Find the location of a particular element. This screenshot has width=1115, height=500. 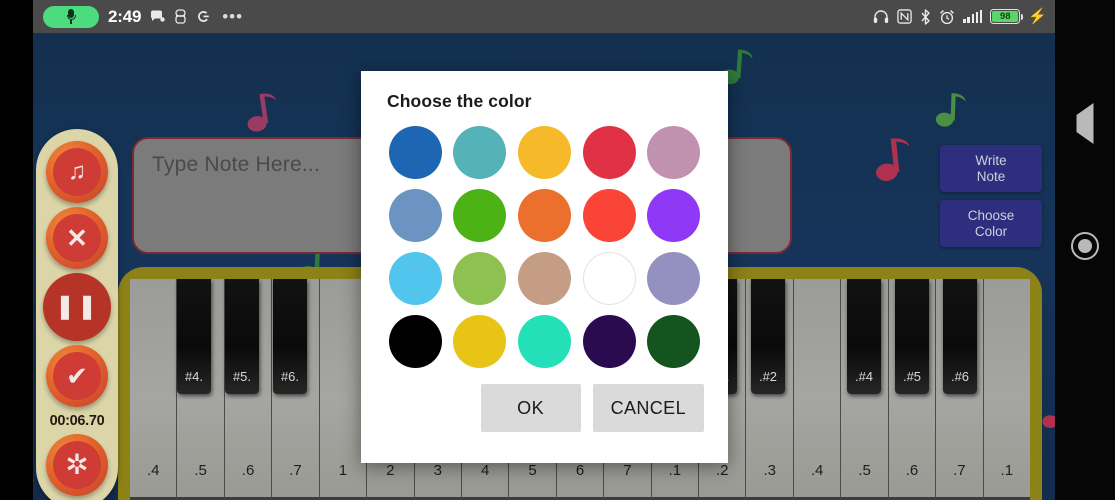

status-bar: 2:49 ••• 98 ⚡ is located at coordinates (544, 16).